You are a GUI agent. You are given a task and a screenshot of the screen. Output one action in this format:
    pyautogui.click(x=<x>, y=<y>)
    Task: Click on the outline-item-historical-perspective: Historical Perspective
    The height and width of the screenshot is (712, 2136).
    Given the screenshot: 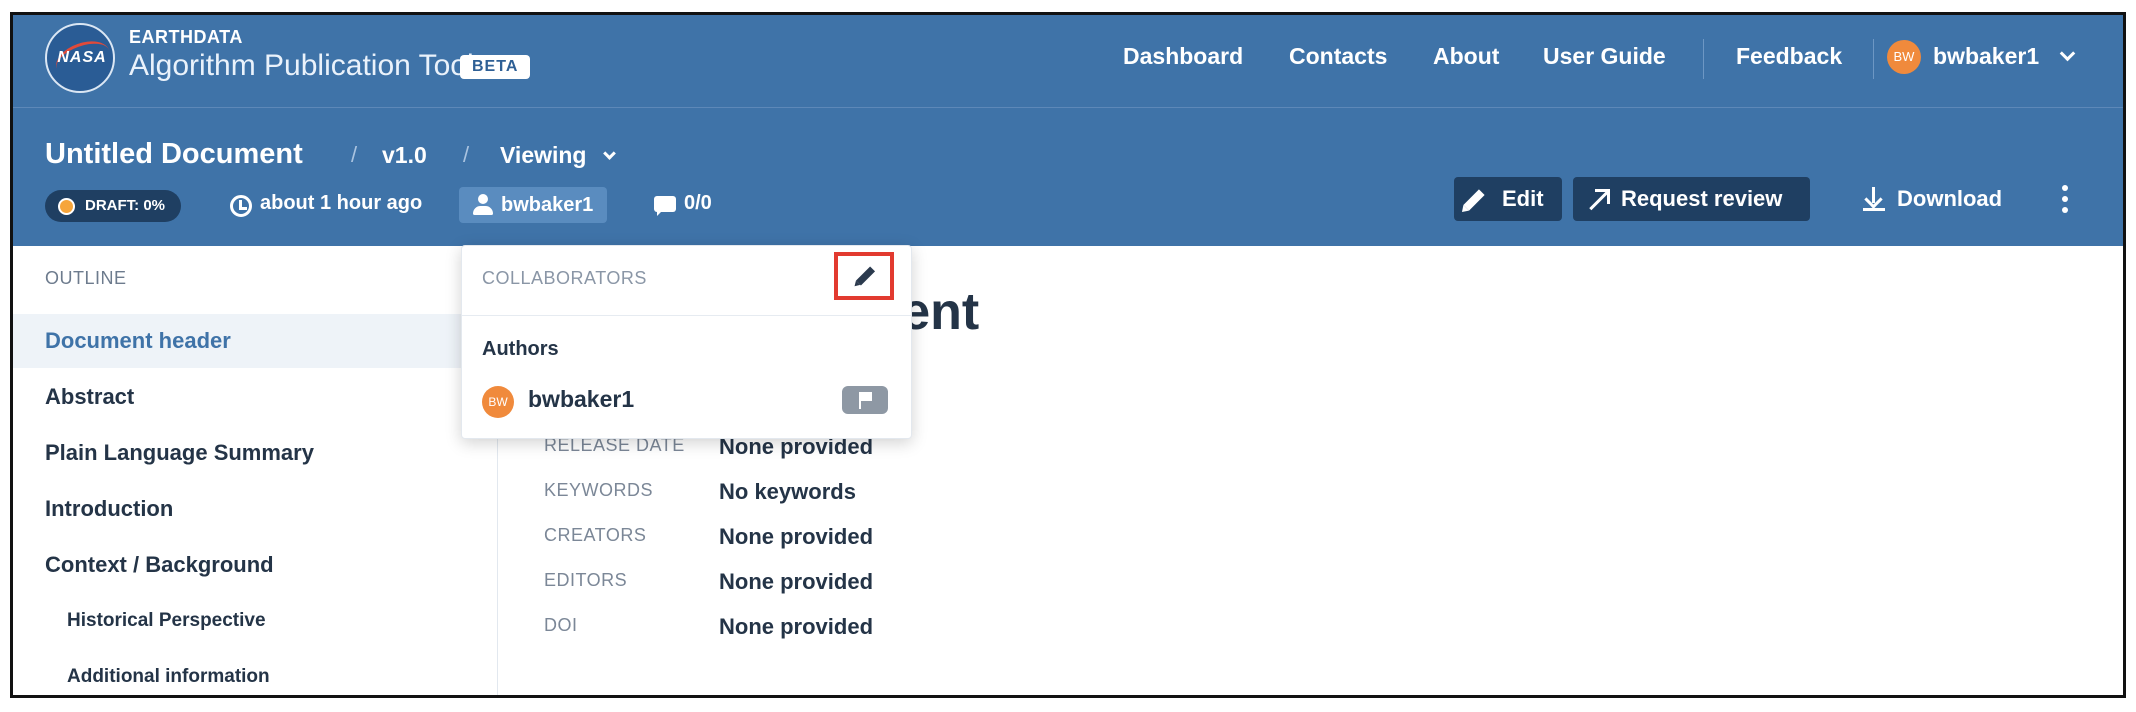 What is the action you would take?
    pyautogui.click(x=255, y=621)
    